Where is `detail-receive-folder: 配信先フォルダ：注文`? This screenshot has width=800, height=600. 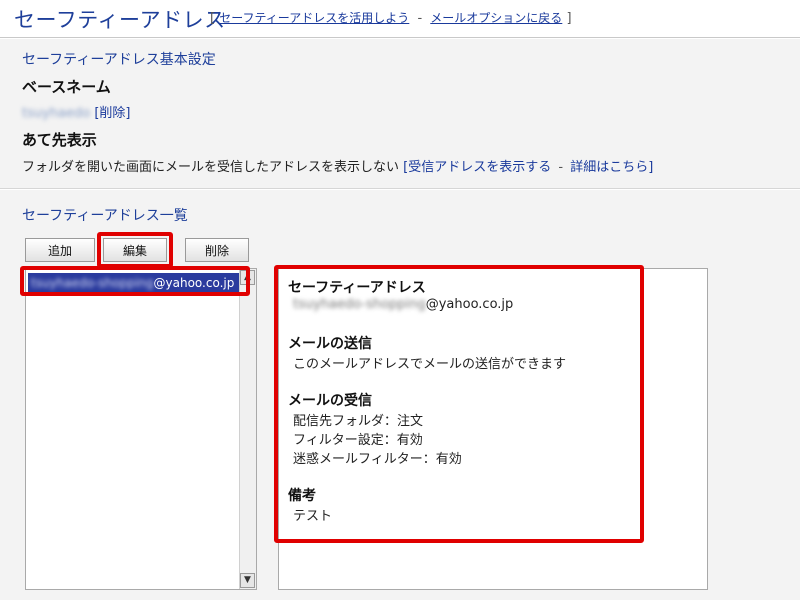 detail-receive-folder: 配信先フォルダ：注文 is located at coordinates (358, 421).